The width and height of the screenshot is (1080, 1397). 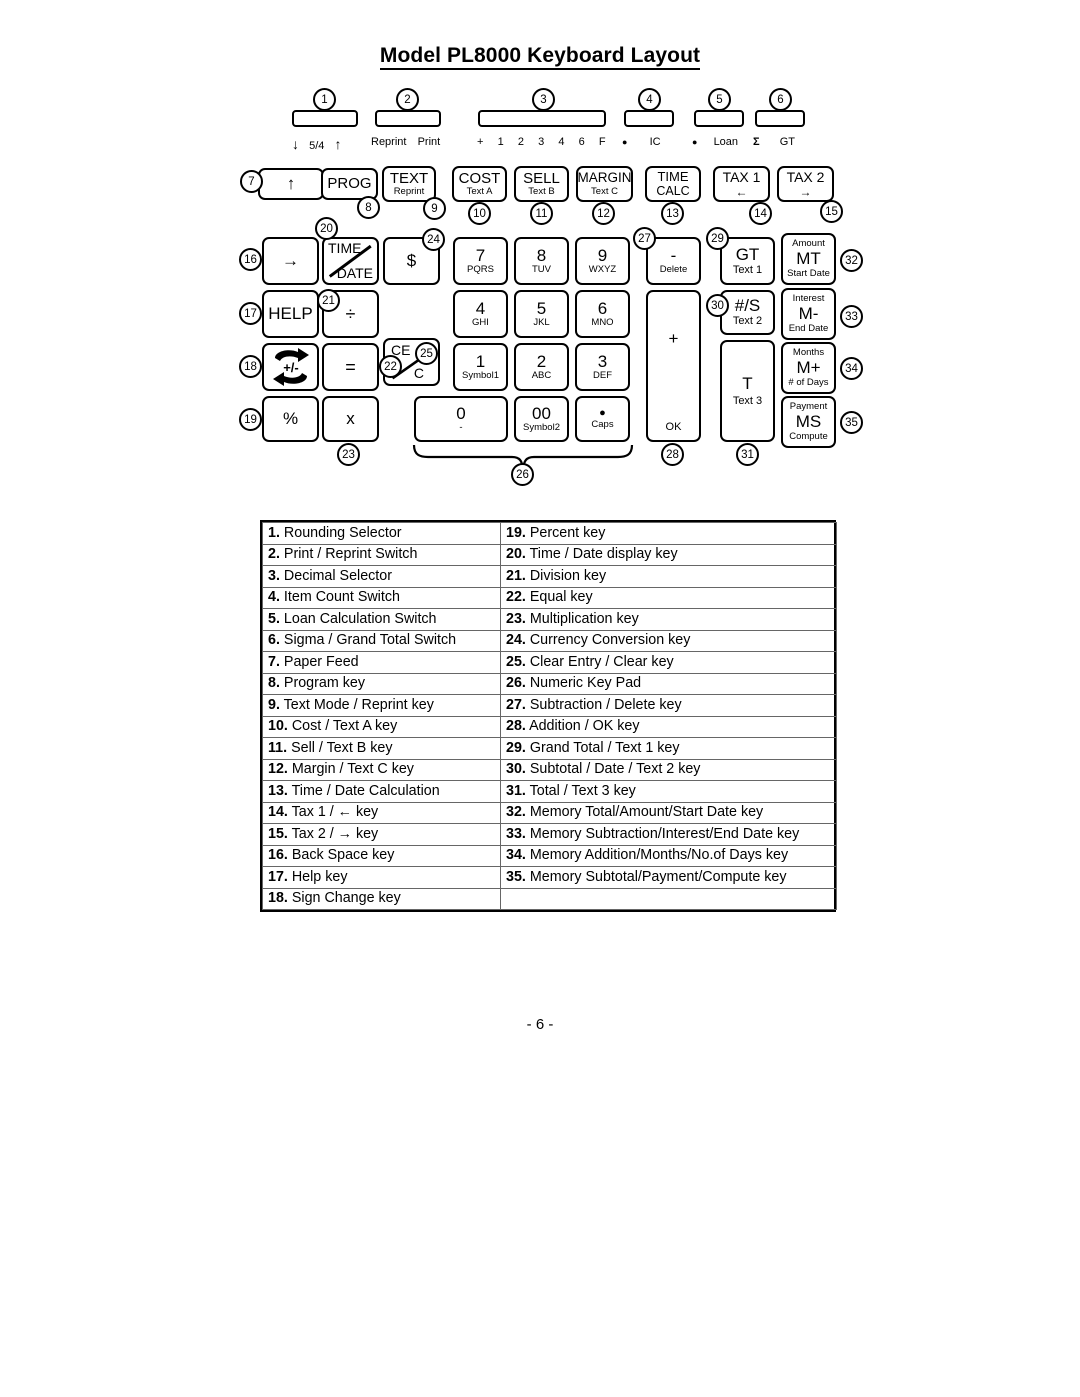 What do you see at coordinates (668, 619) in the screenshot?
I see `legend-cell-right: 23. Multiplication key` at bounding box center [668, 619].